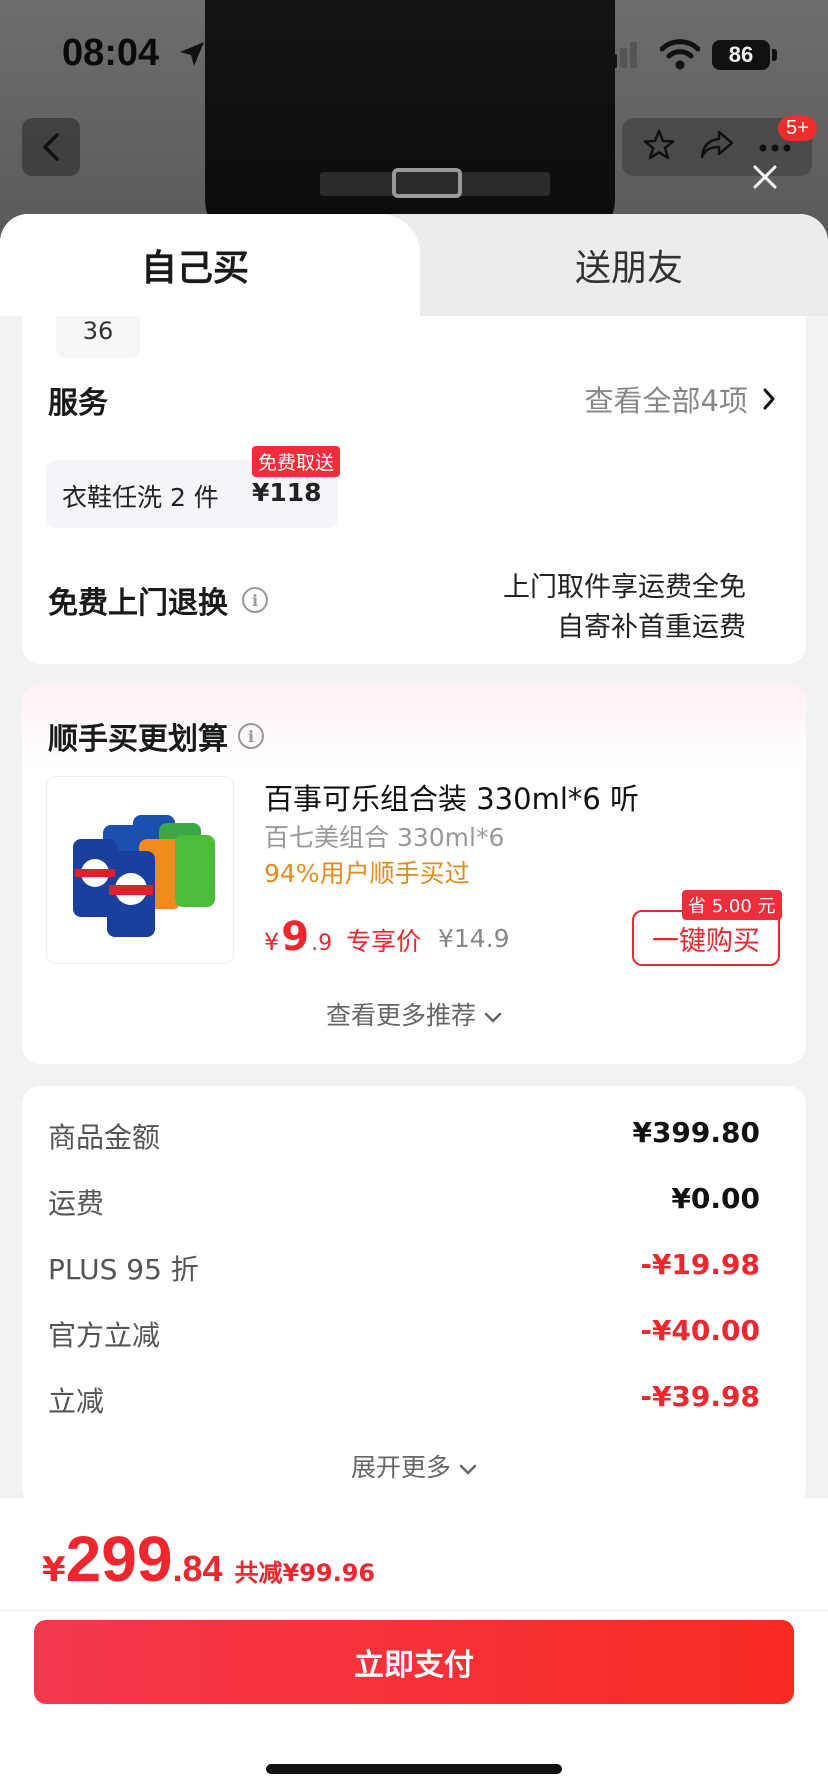 This screenshot has height=1792, width=828. I want to click on info-icon: i, so click(255, 600).